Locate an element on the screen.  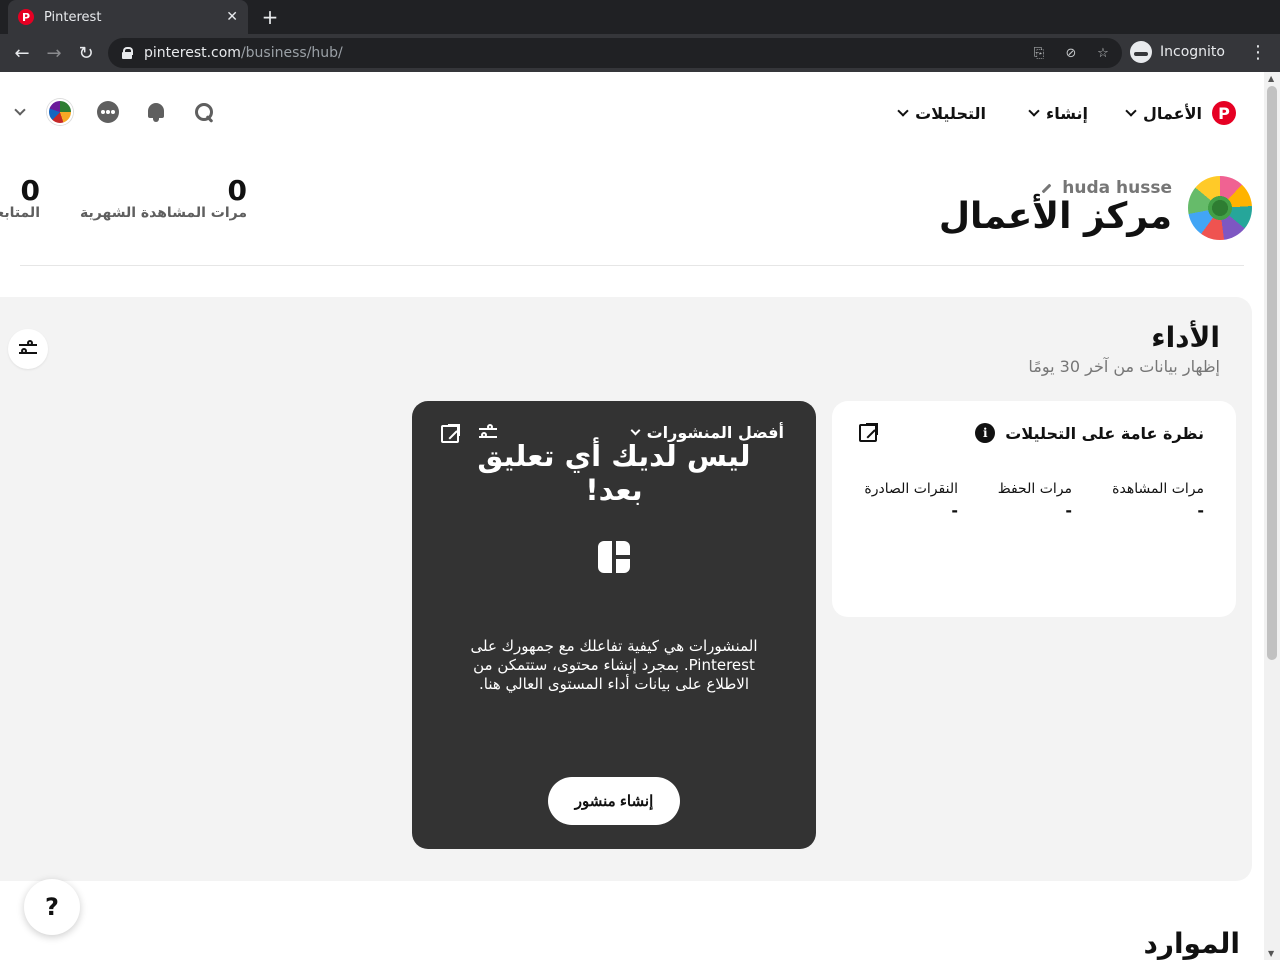
create-post-button: إنشاء منشور is located at coordinates (614, 801).